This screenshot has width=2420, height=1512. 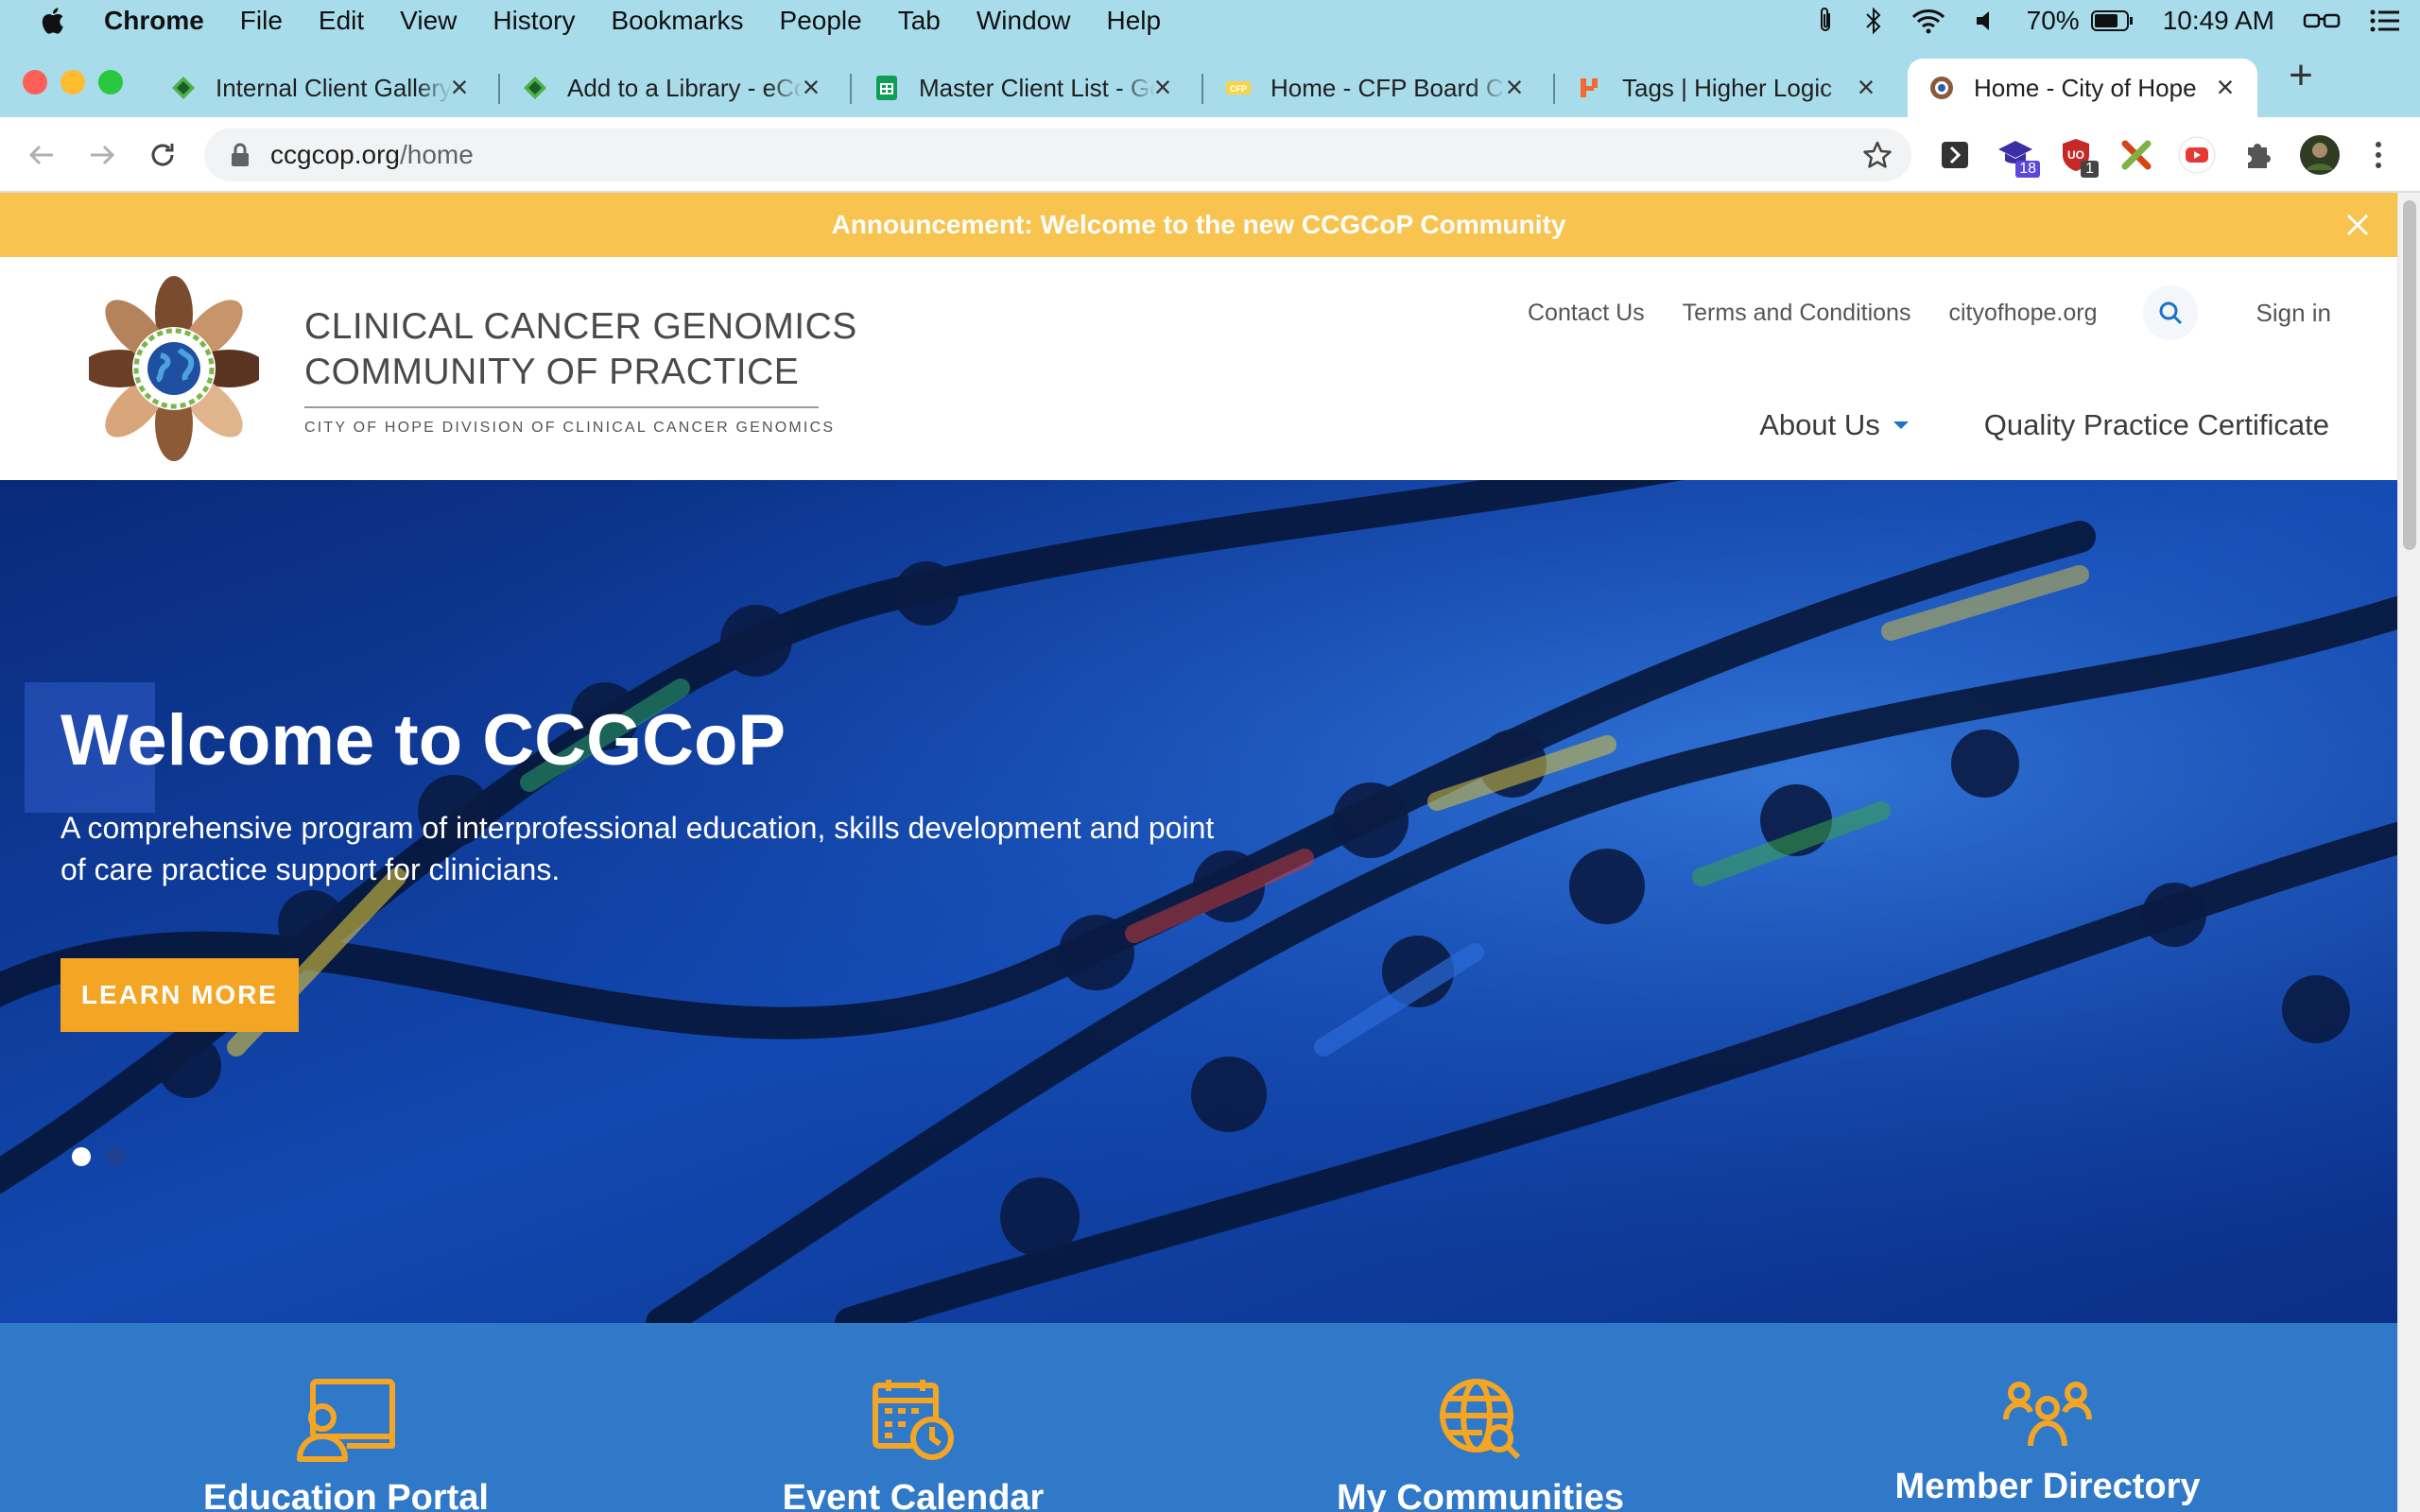 I want to click on svg-text: UO, so click(x=2075, y=155).